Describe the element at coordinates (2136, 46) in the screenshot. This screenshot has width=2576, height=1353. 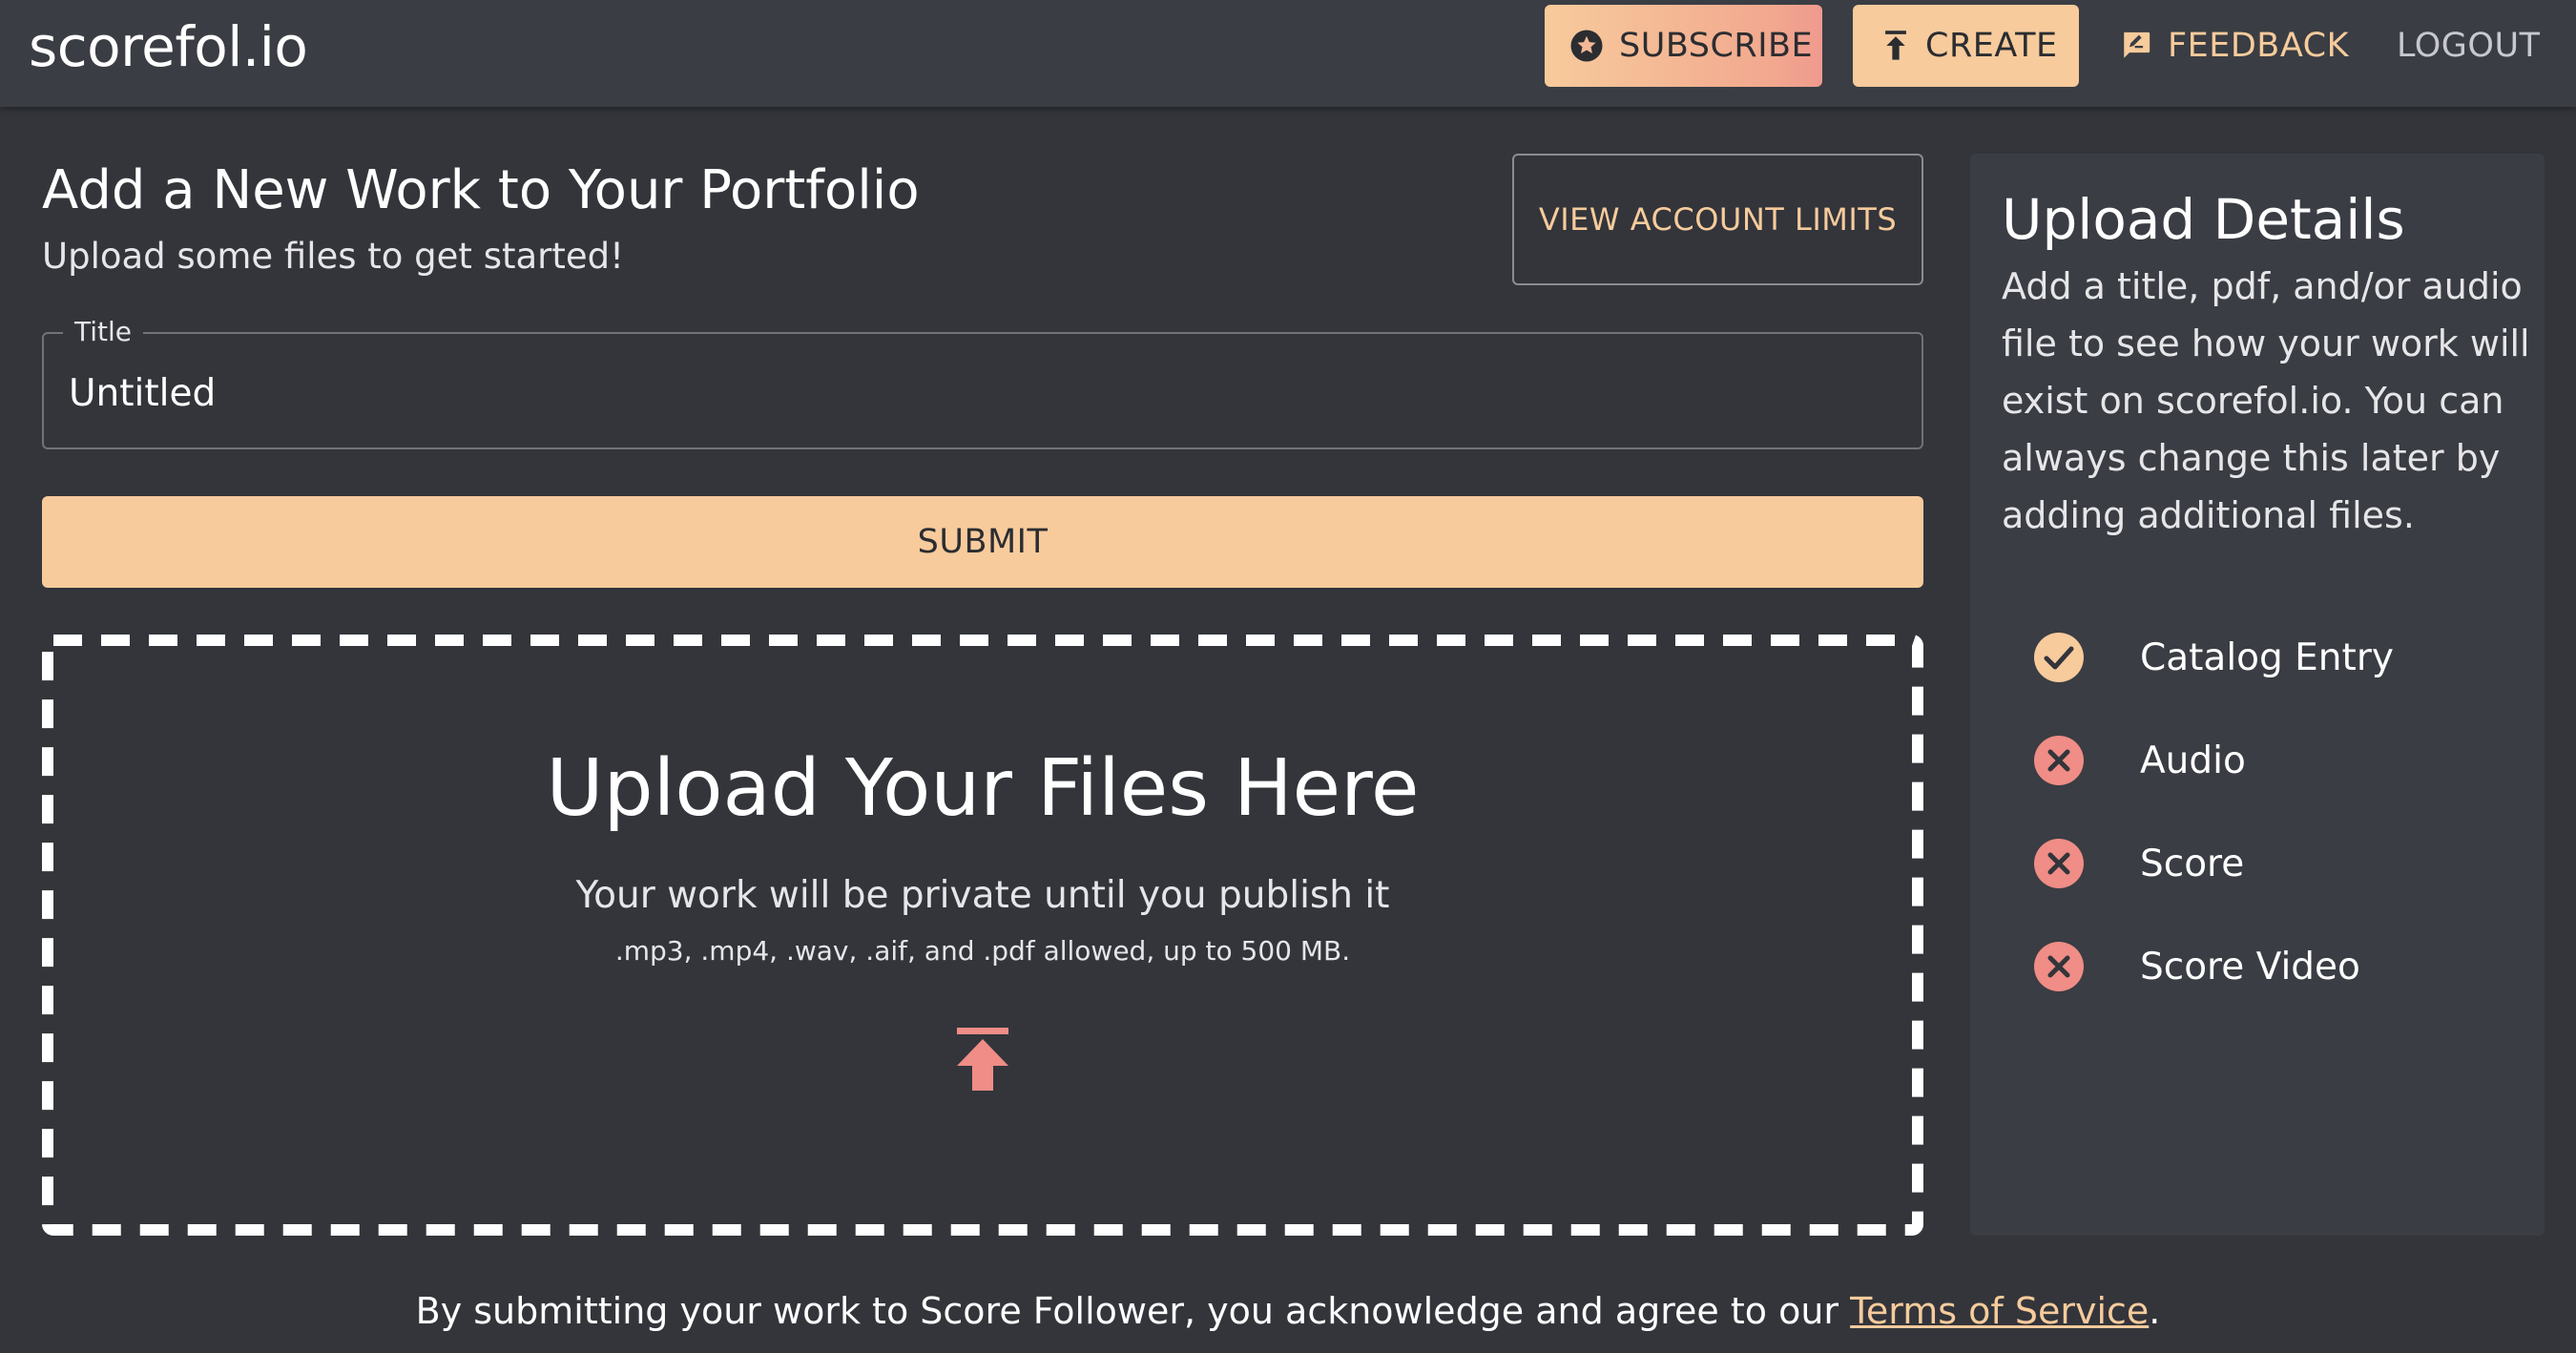
I see `feedback-icon` at that location.